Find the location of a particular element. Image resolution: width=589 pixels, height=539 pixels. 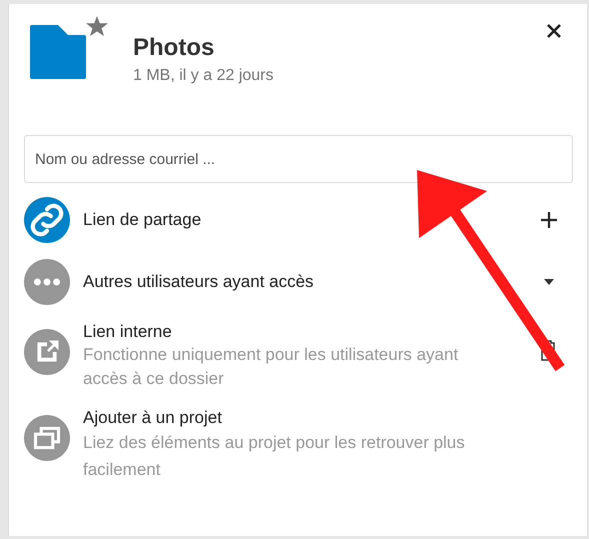

entry-title: Ajouter à un projet is located at coordinates (322, 418).